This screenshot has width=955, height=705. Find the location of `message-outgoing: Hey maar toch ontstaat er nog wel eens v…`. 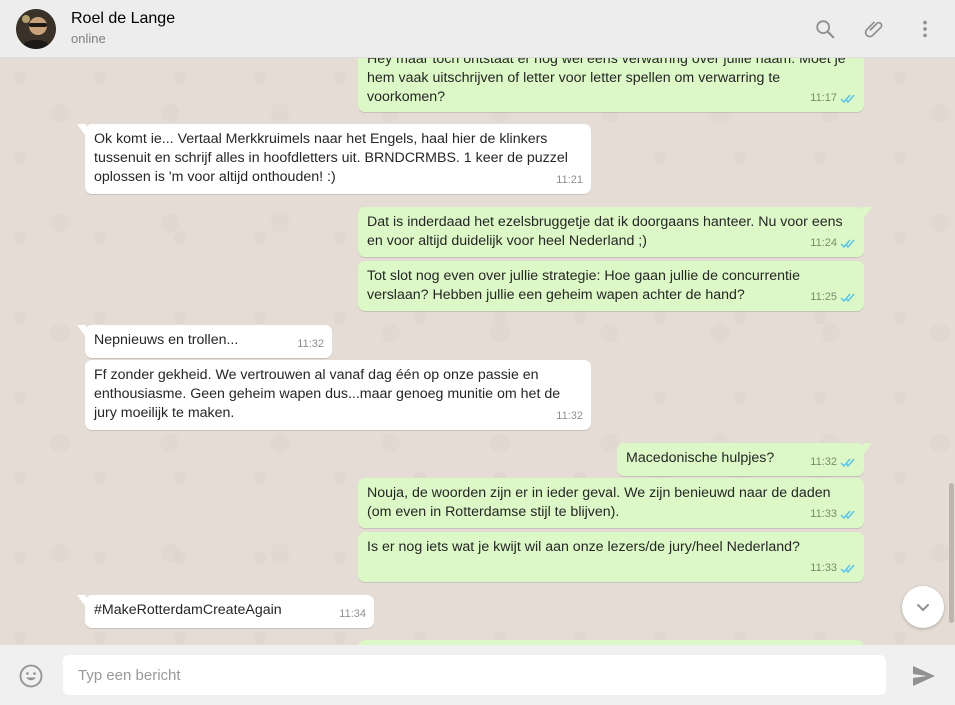

message-outgoing: Hey maar toch ontstaat er nog wel eens v… is located at coordinates (611, 85).